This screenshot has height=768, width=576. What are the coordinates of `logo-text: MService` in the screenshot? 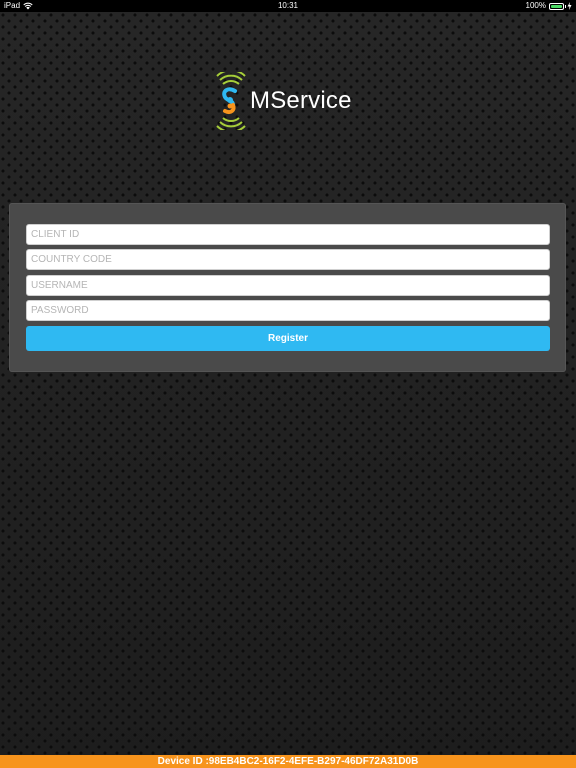 It's located at (301, 100).